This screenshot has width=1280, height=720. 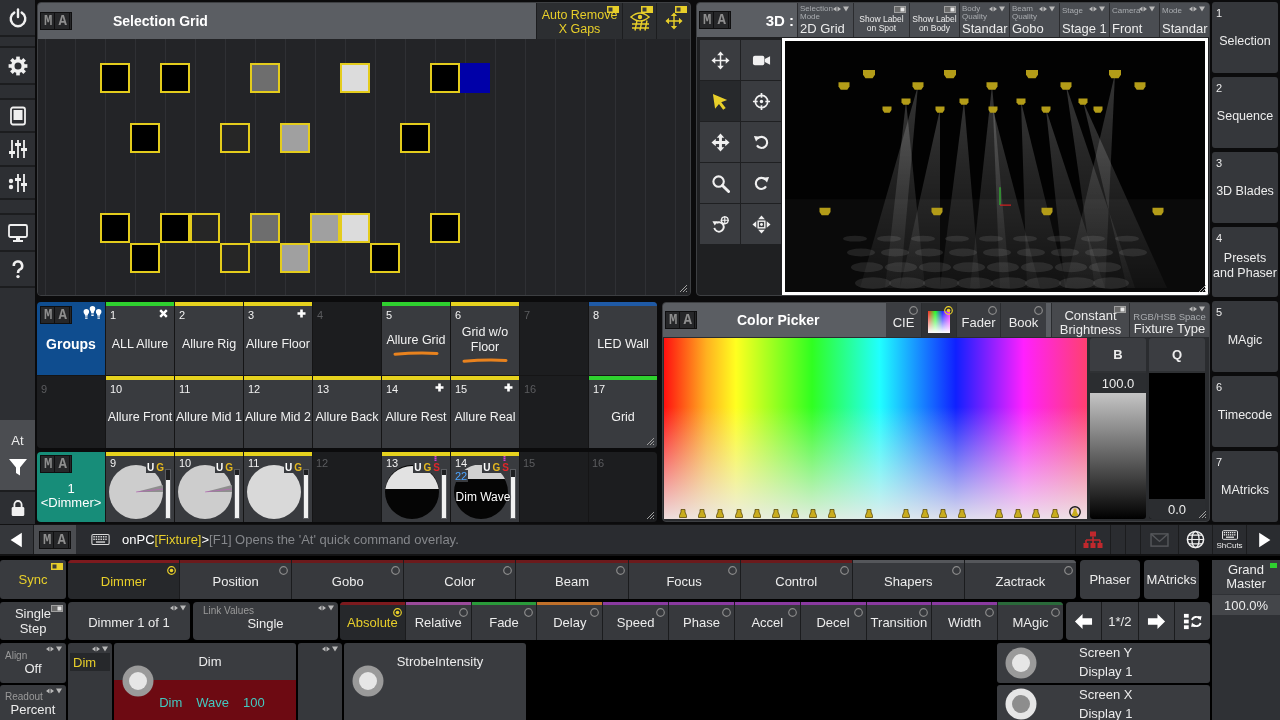 What do you see at coordinates (17, 115) in the screenshot?
I see `window-icon` at bounding box center [17, 115].